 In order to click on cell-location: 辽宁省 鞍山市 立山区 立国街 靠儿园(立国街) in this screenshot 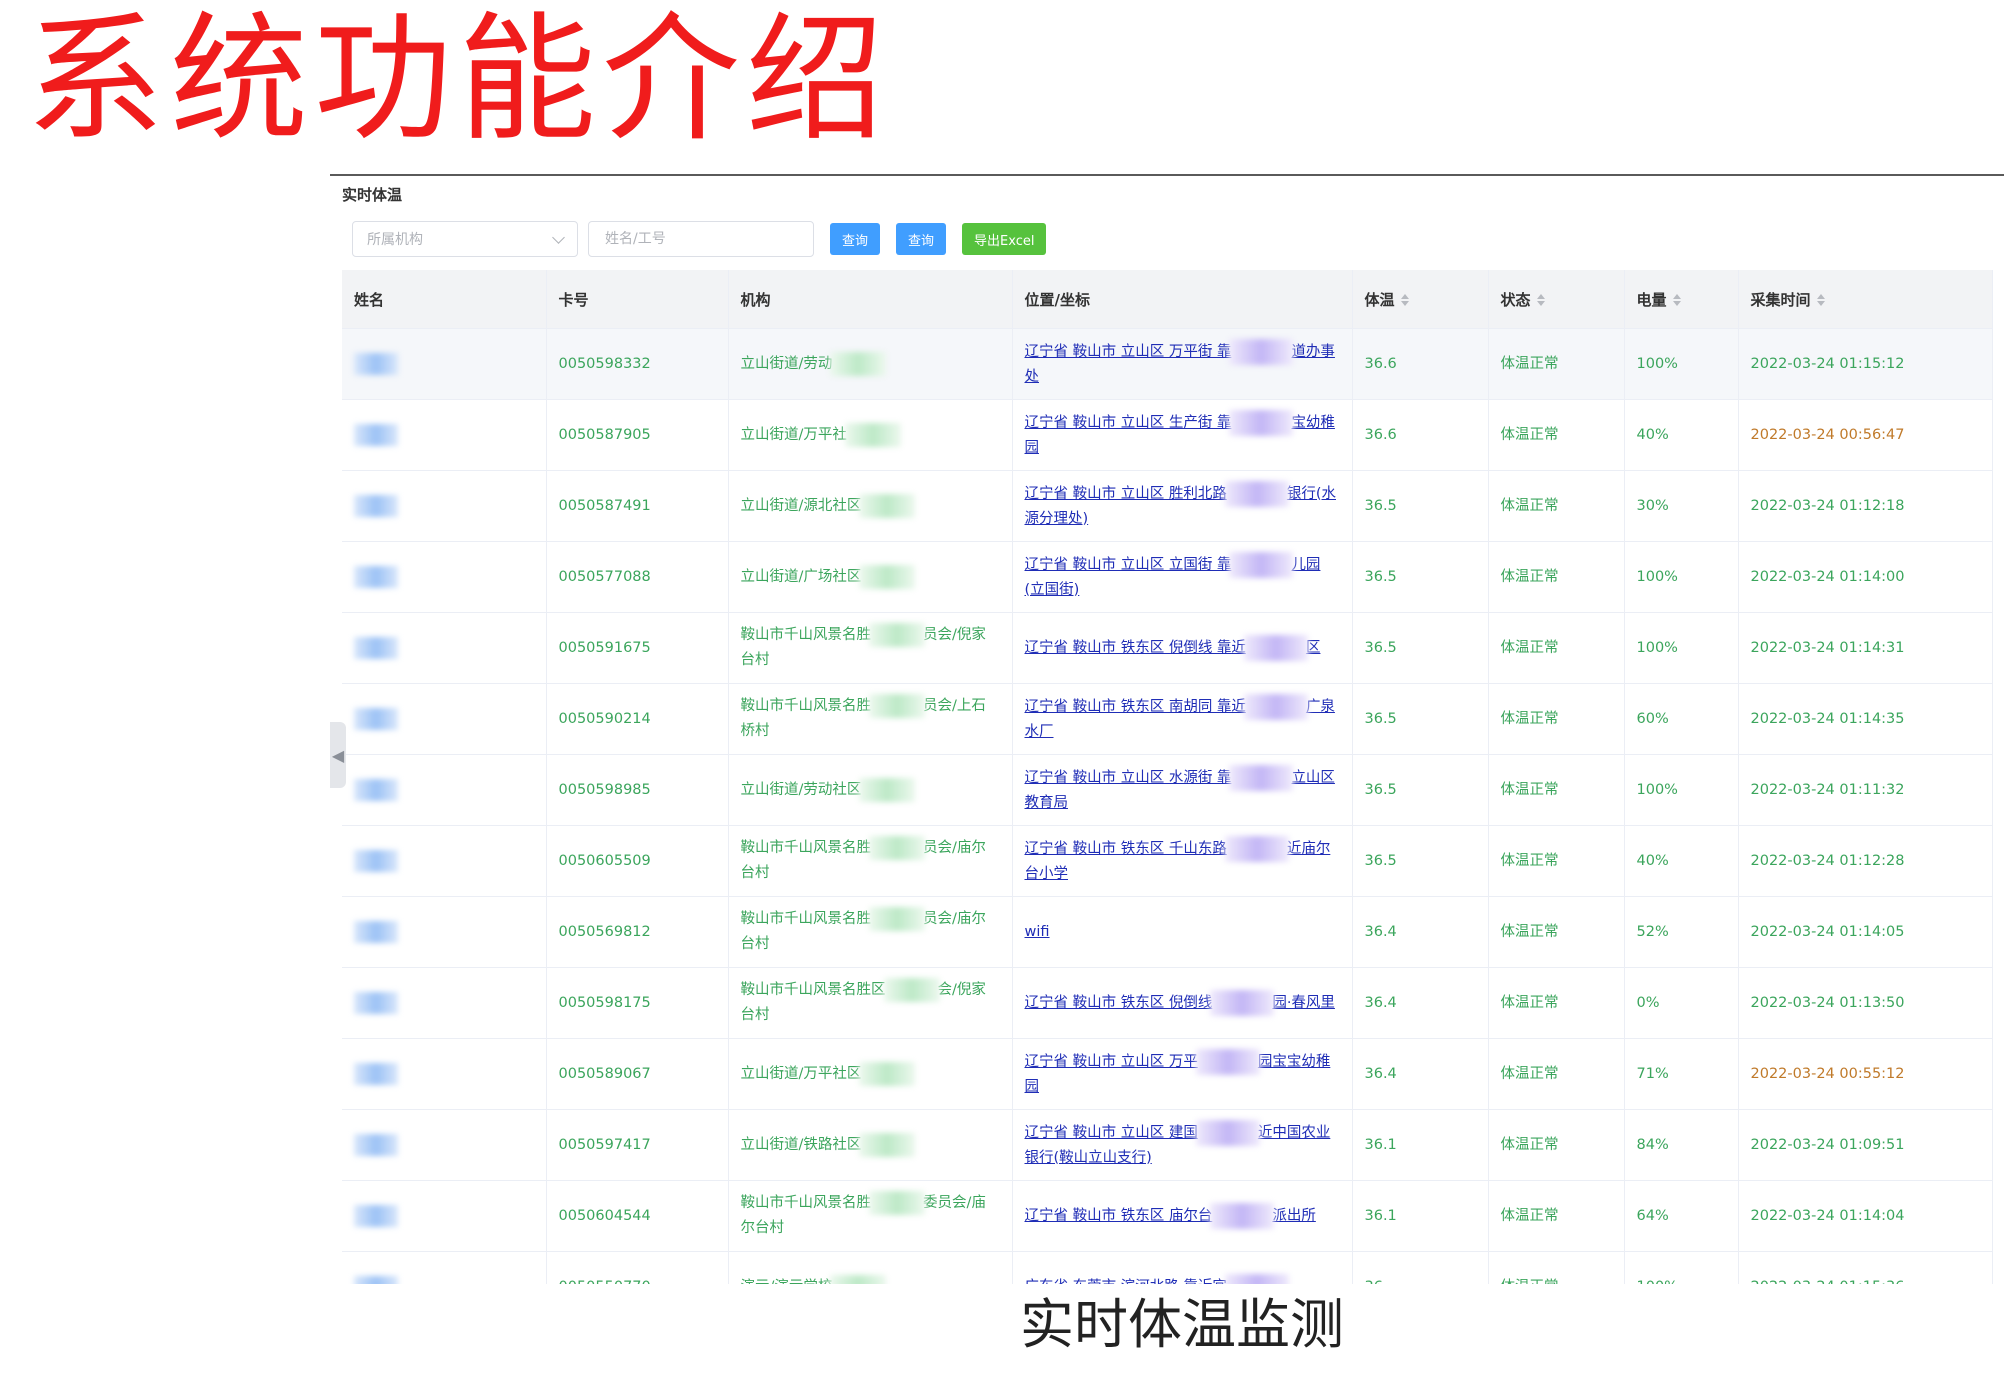, I will do `click(1182, 577)`.